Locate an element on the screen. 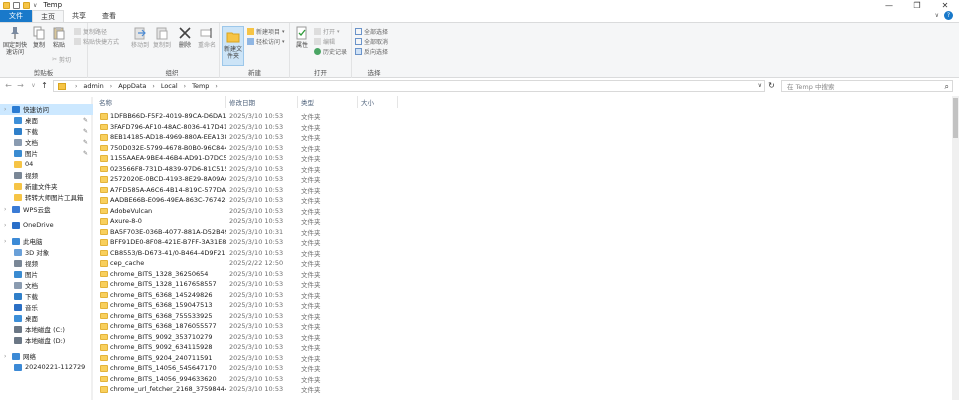  maximize-button: ❐ is located at coordinates (917, 5).